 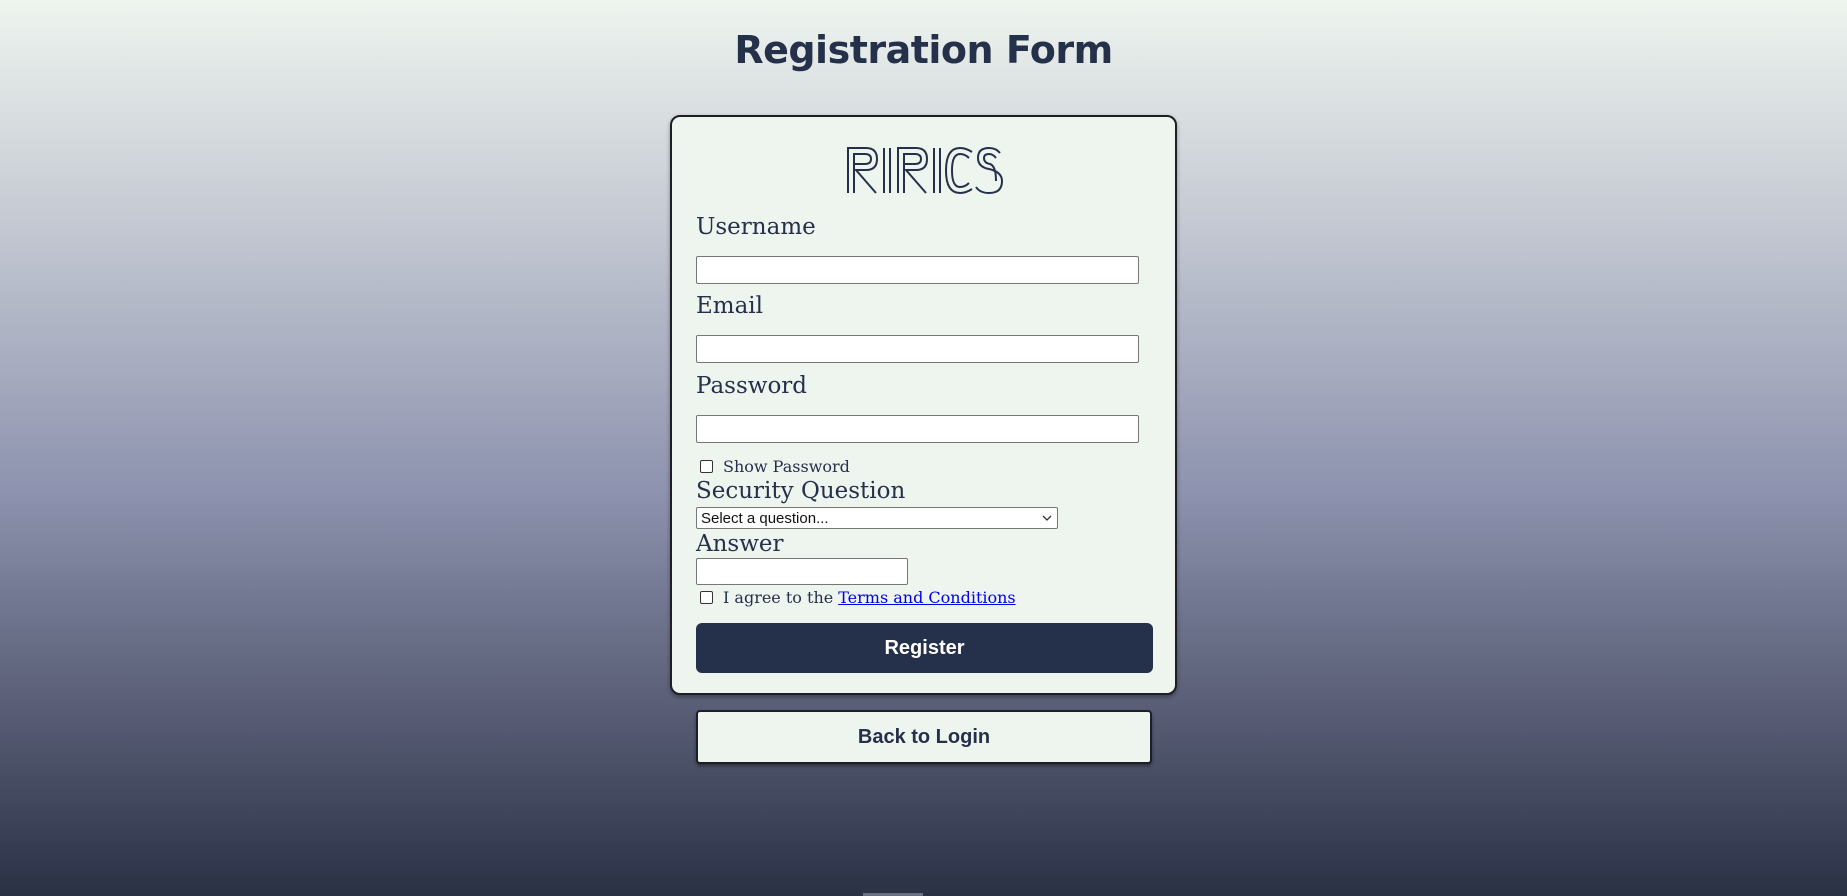 I want to click on answer-label: Answer, so click(x=740, y=544).